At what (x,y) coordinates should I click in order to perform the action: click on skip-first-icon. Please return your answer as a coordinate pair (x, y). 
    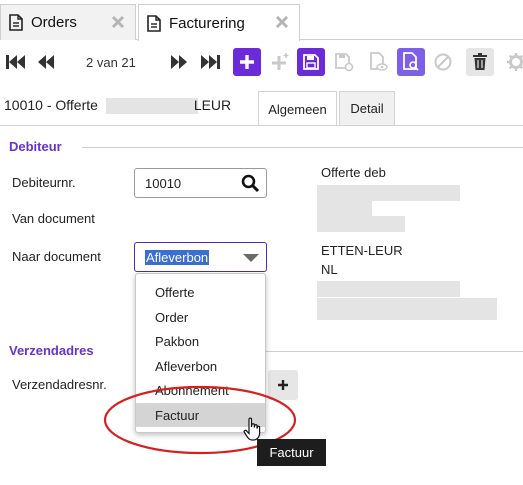
    Looking at the image, I should click on (15, 62).